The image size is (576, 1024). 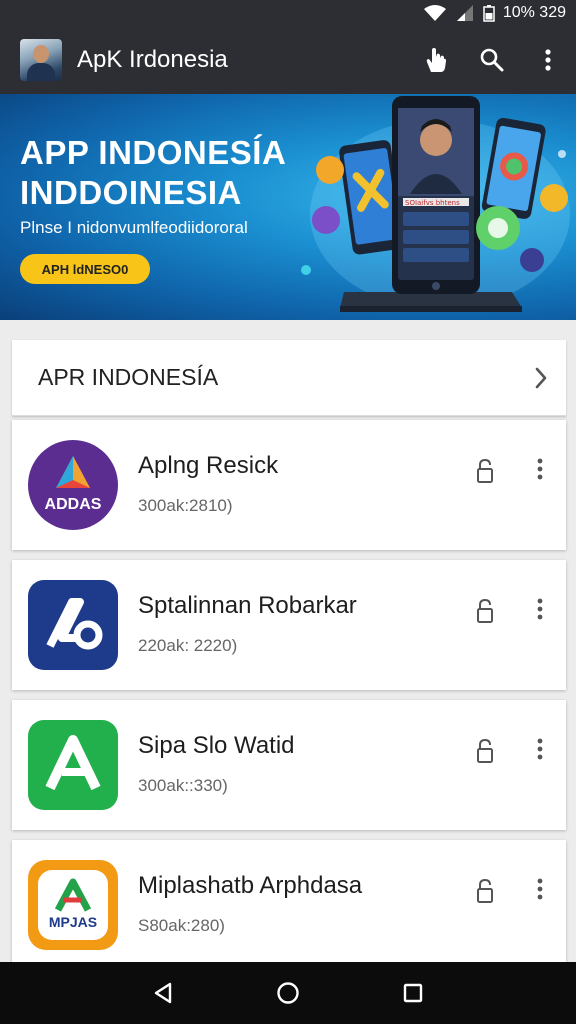 I want to click on banner-phones-illustration: SOIaifvs bhtens, so click(x=435, y=204).